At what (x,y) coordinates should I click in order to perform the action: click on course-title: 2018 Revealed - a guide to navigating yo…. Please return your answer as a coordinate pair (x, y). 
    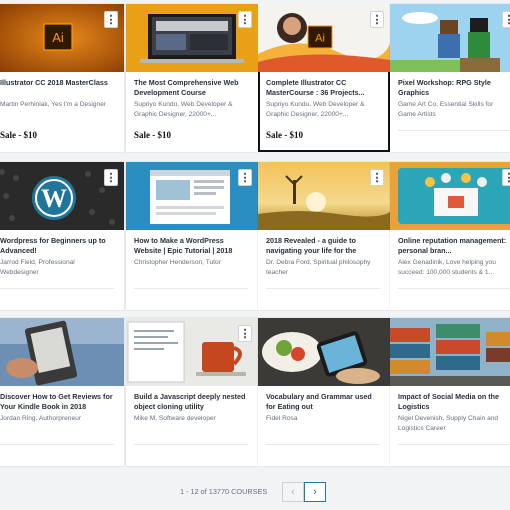
    Looking at the image, I should click on (323, 246).